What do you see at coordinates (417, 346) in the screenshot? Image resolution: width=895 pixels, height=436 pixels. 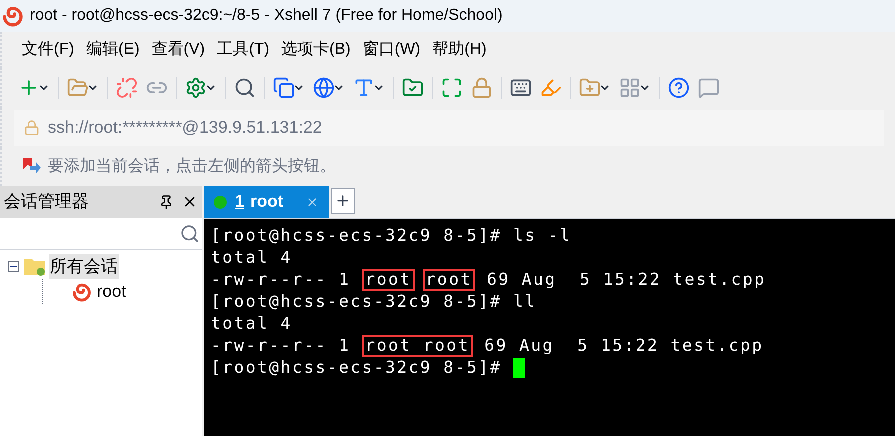 I see `terminal-text: root root` at bounding box center [417, 346].